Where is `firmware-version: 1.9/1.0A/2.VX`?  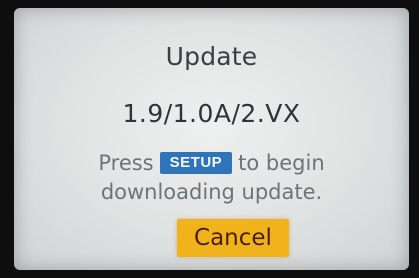
firmware-version: 1.9/1.0A/2.VX is located at coordinates (211, 113).